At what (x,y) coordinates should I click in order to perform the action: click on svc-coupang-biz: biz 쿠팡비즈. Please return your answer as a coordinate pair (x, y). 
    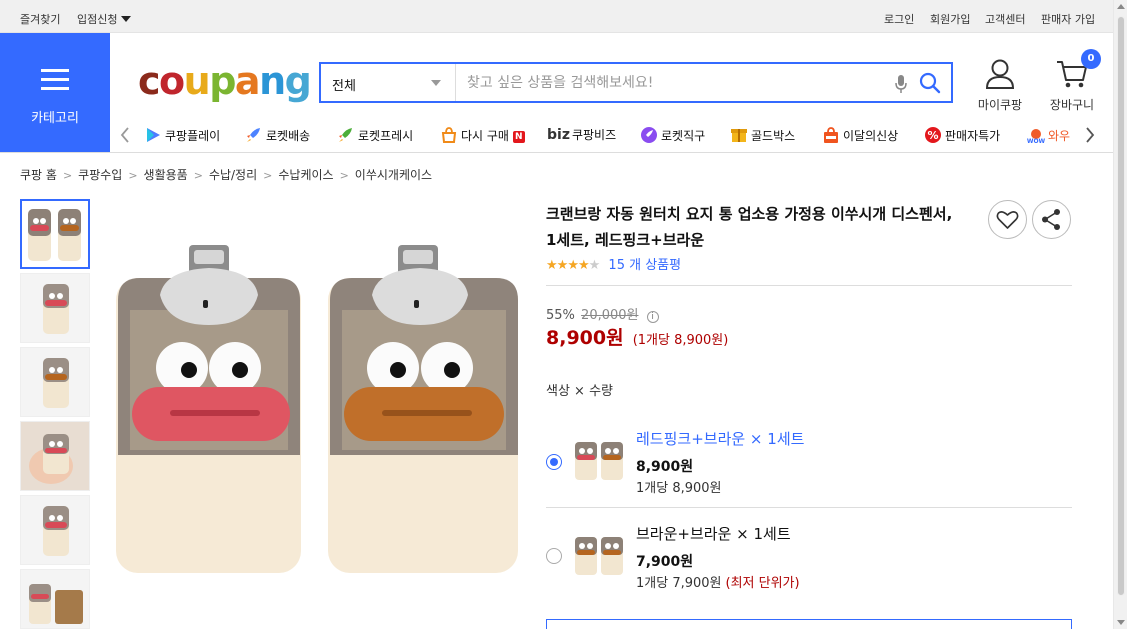
    Looking at the image, I should click on (581, 134).